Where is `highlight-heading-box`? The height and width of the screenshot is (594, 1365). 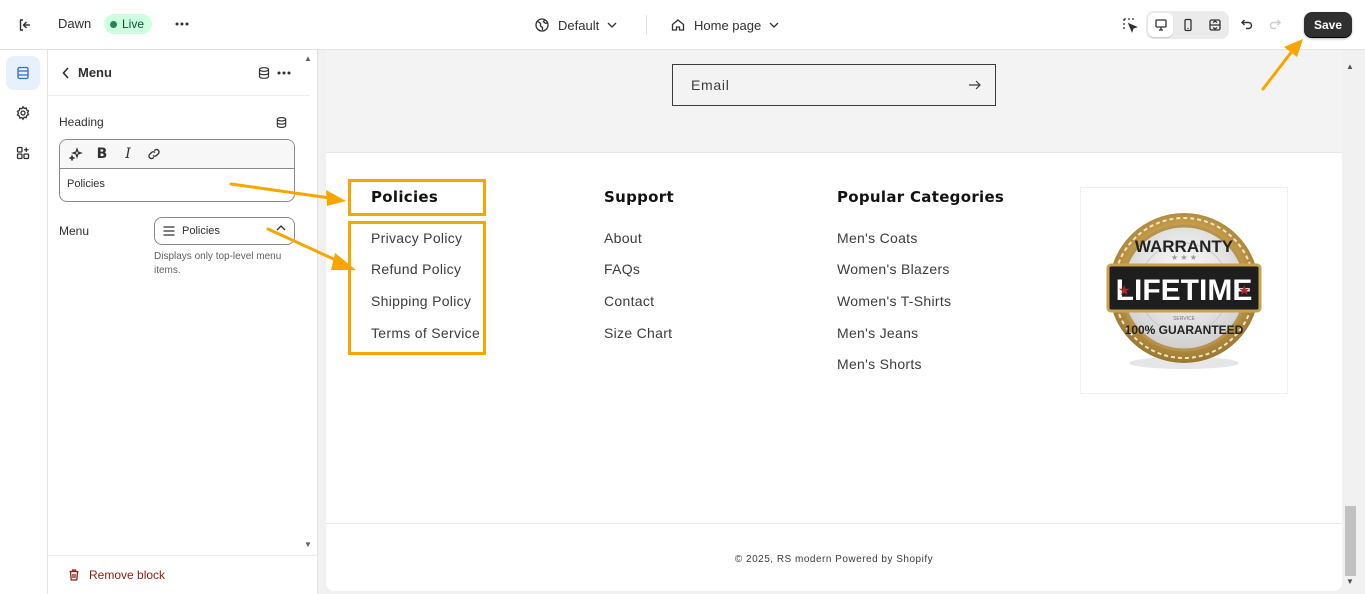 highlight-heading-box is located at coordinates (417, 197).